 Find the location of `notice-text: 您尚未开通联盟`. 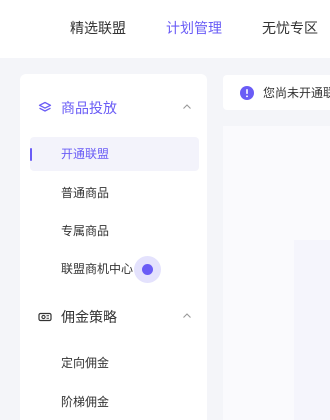

notice-text: 您尚未开通联盟 is located at coordinates (296, 93).